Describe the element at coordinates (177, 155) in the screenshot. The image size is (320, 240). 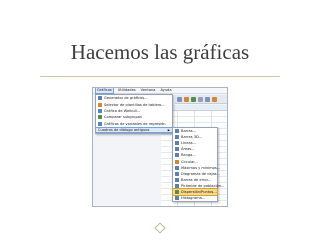
I see `range-icon` at that location.